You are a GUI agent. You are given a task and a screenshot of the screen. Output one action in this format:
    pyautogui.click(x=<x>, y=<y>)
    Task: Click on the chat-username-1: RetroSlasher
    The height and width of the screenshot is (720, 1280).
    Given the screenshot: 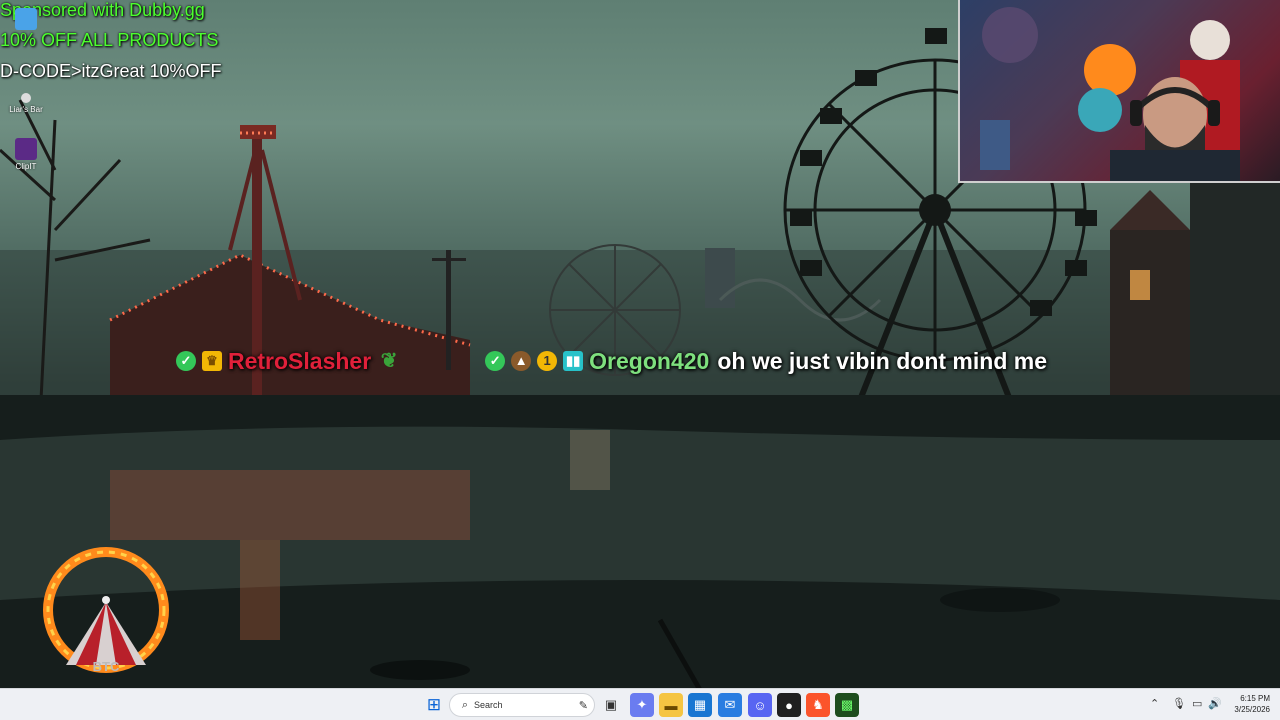 What is the action you would take?
    pyautogui.click(x=300, y=360)
    